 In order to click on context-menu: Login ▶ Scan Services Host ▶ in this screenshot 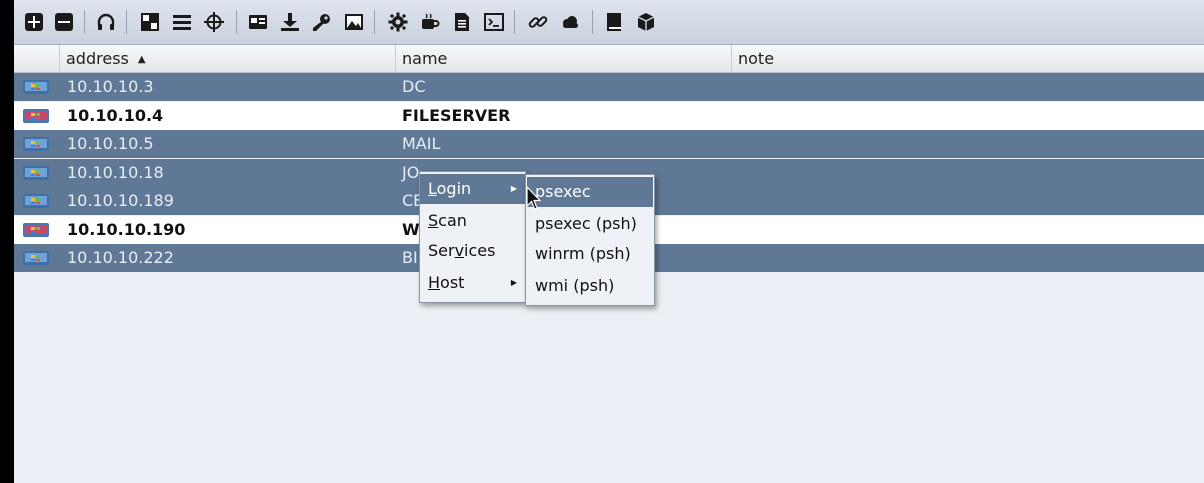, I will do `click(472, 237)`.